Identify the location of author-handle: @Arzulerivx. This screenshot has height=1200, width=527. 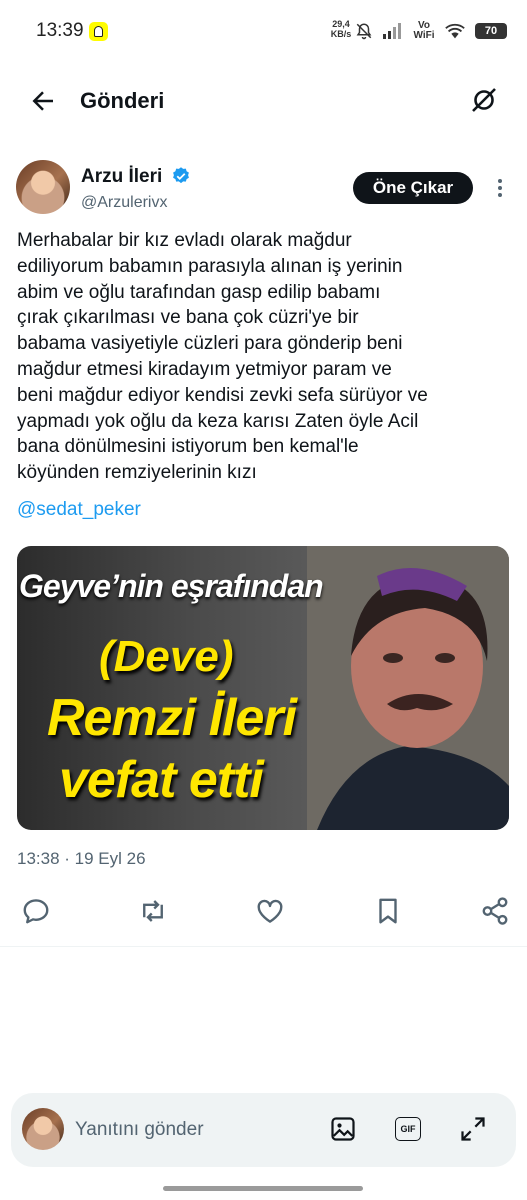
(124, 203).